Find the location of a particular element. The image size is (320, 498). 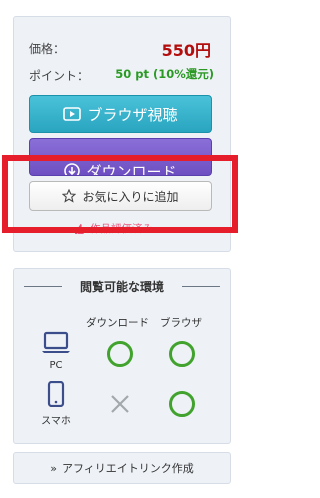

column-header-browser: ブラウザ is located at coordinates (181, 323).